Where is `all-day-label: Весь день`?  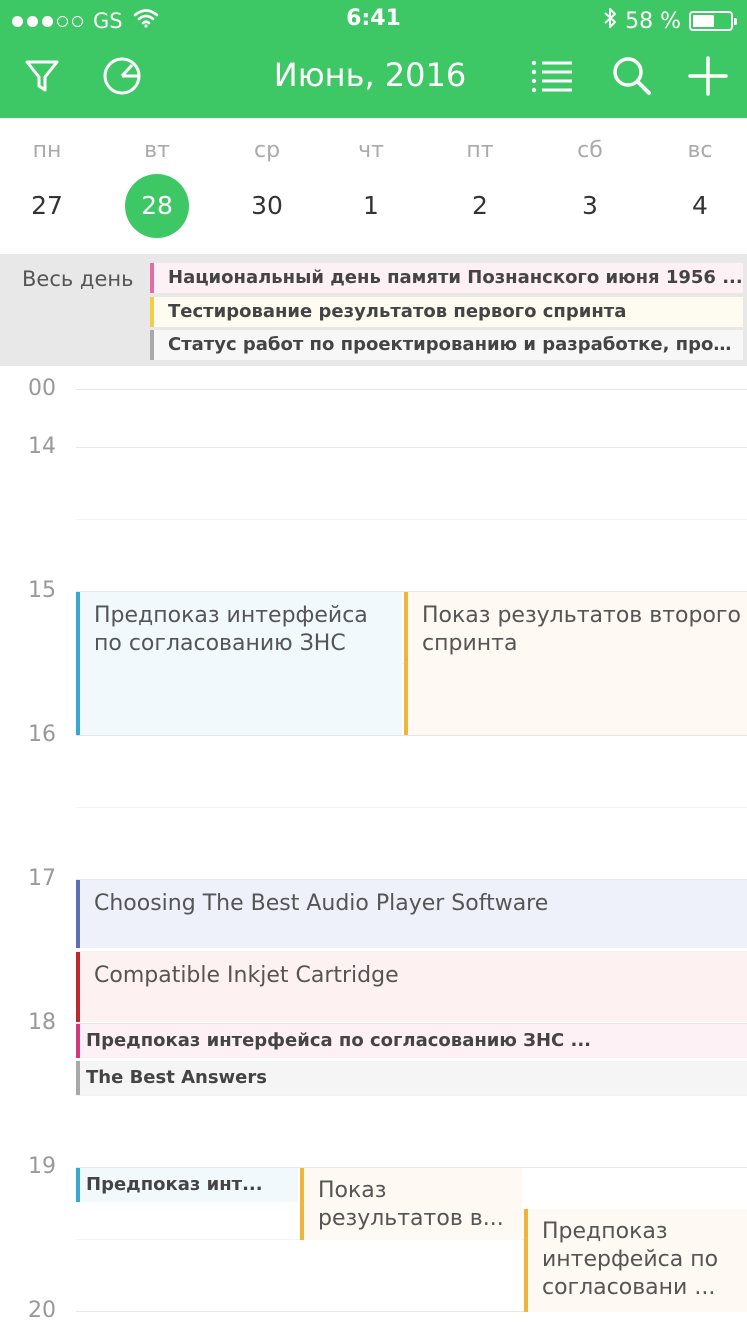
all-day-label: Весь день is located at coordinates (78, 279).